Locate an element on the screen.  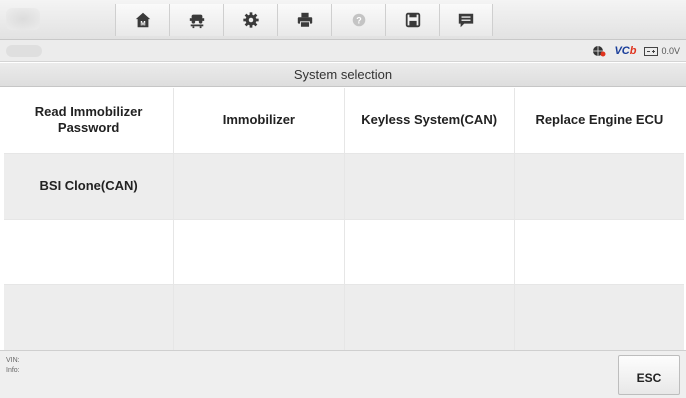
grid-cell-bsi-clone: BSI Clone(CAN) is located at coordinates (89, 186).